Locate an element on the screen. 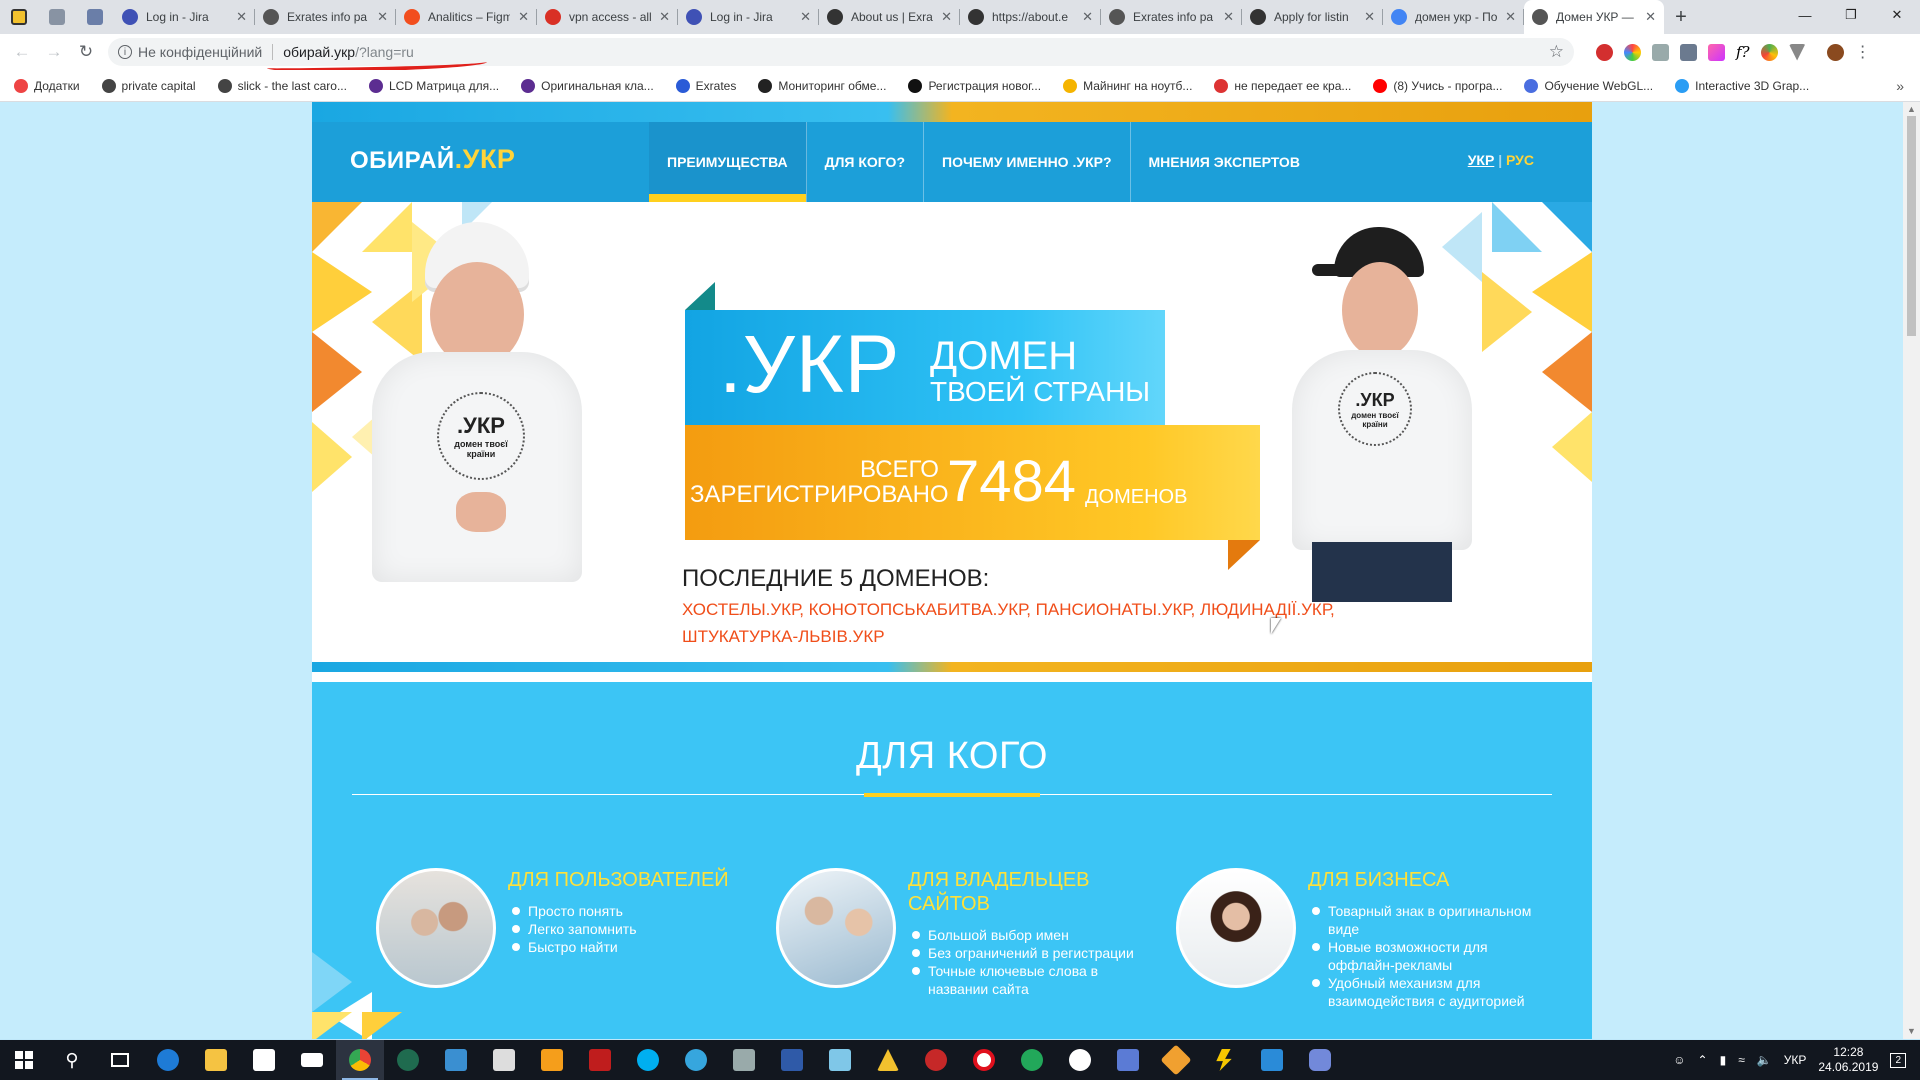 Image resolution: width=1920 pixels, height=1080 pixels. search-button: ⚲ is located at coordinates (72, 1060).